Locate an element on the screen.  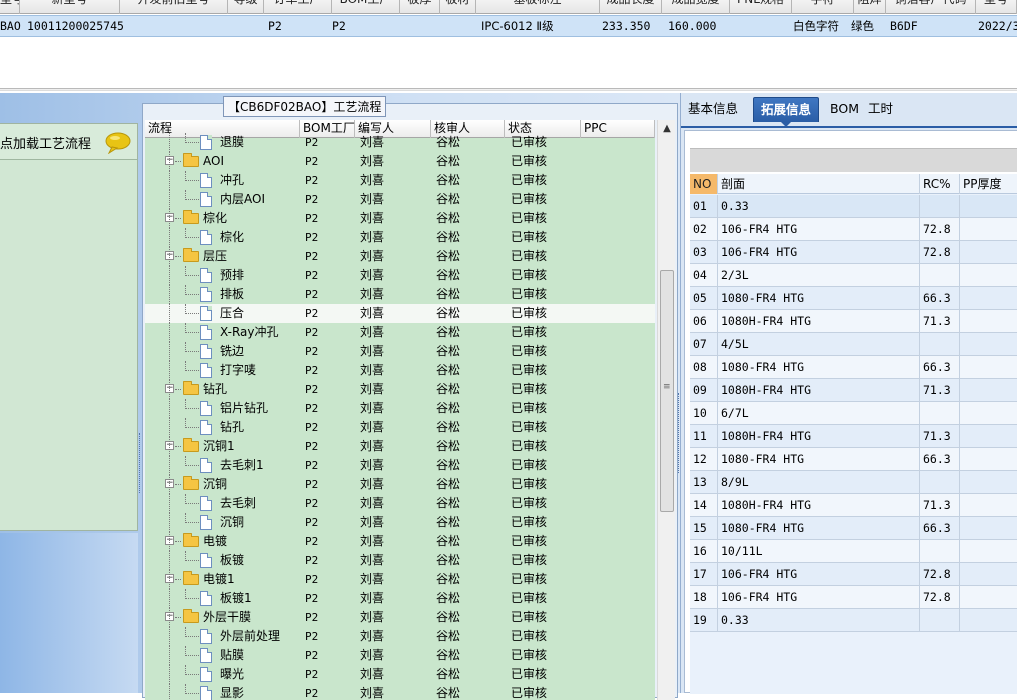
col-header: 板材 is located at coordinates (458, 7).